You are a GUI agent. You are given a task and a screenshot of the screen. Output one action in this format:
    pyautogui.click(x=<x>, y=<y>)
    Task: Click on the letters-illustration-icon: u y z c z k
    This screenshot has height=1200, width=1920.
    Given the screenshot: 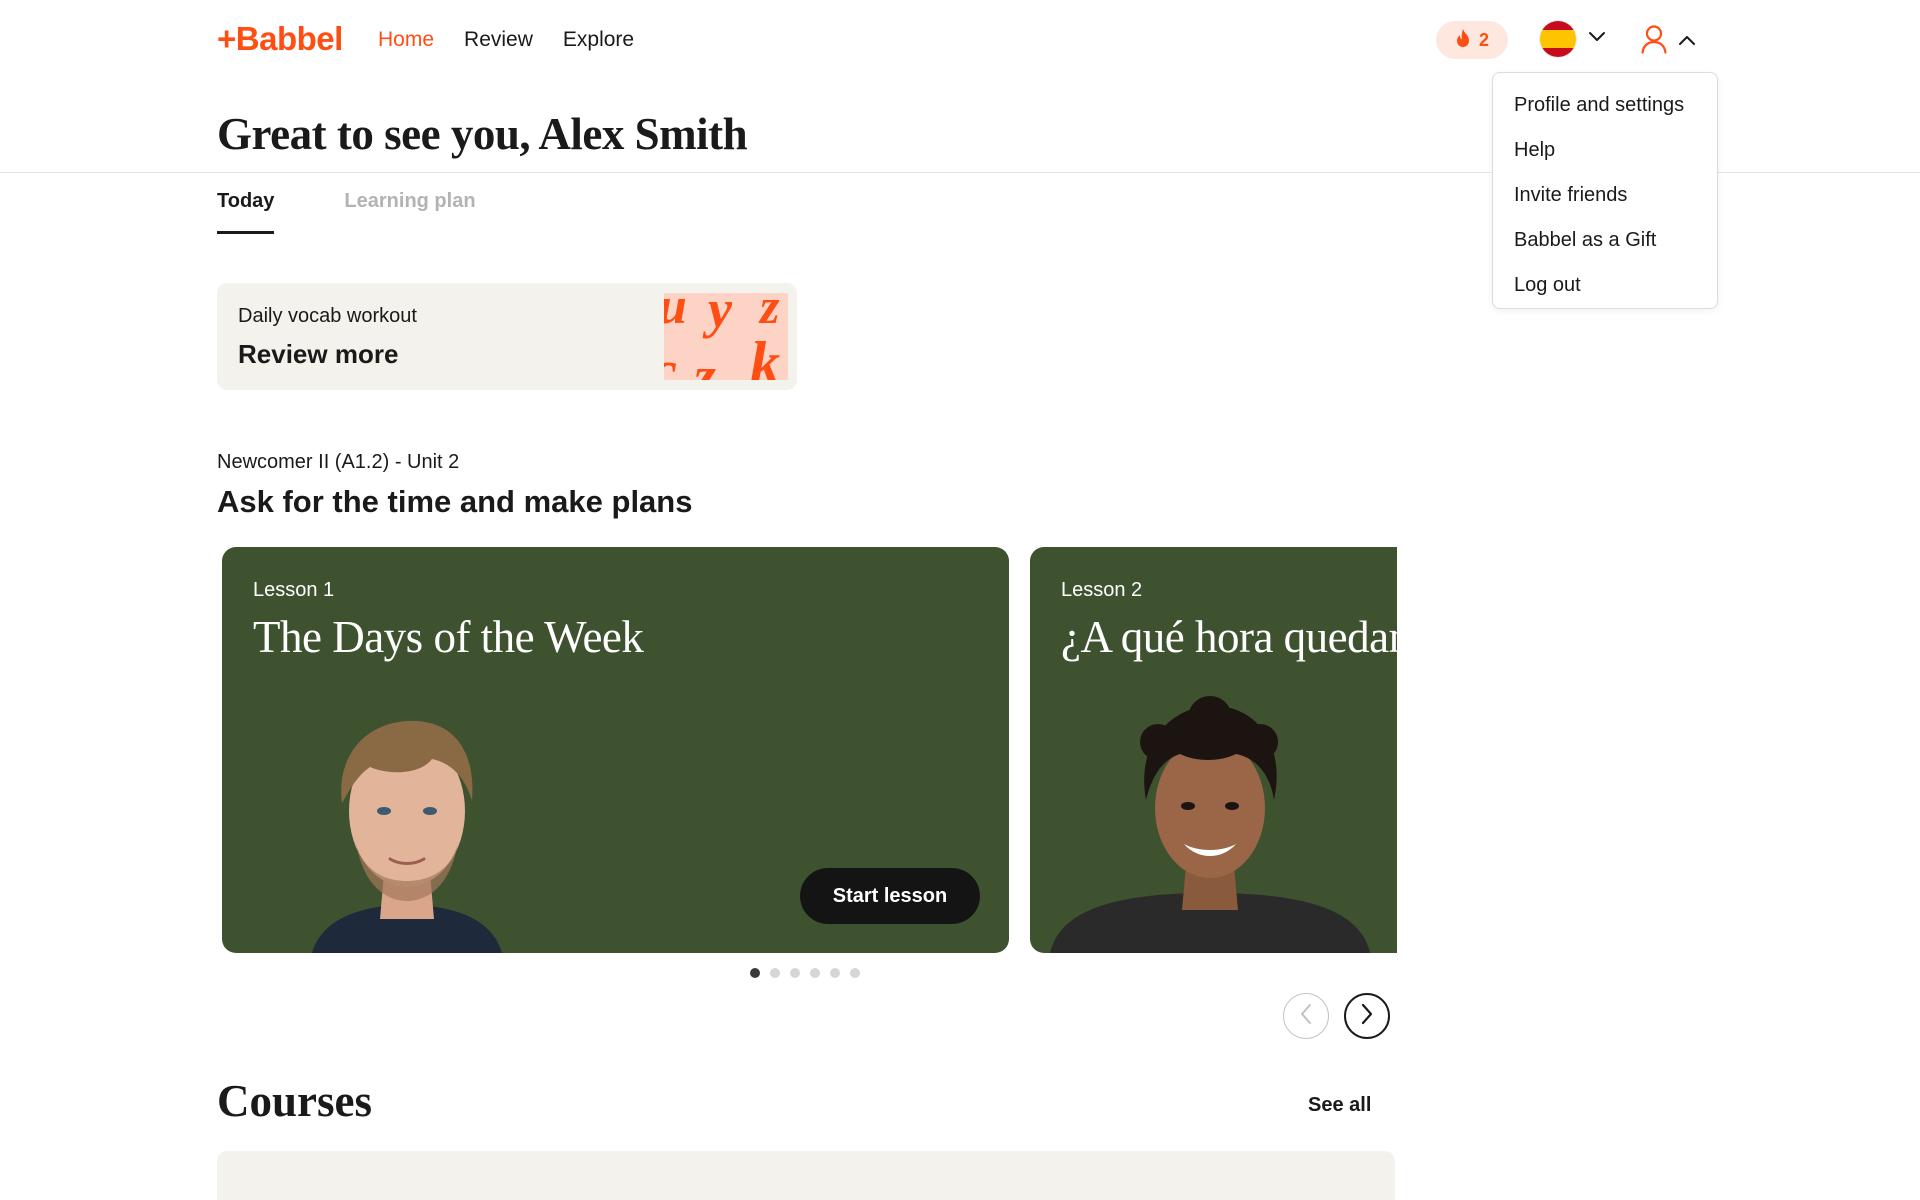 What is the action you would take?
    pyautogui.click(x=726, y=336)
    